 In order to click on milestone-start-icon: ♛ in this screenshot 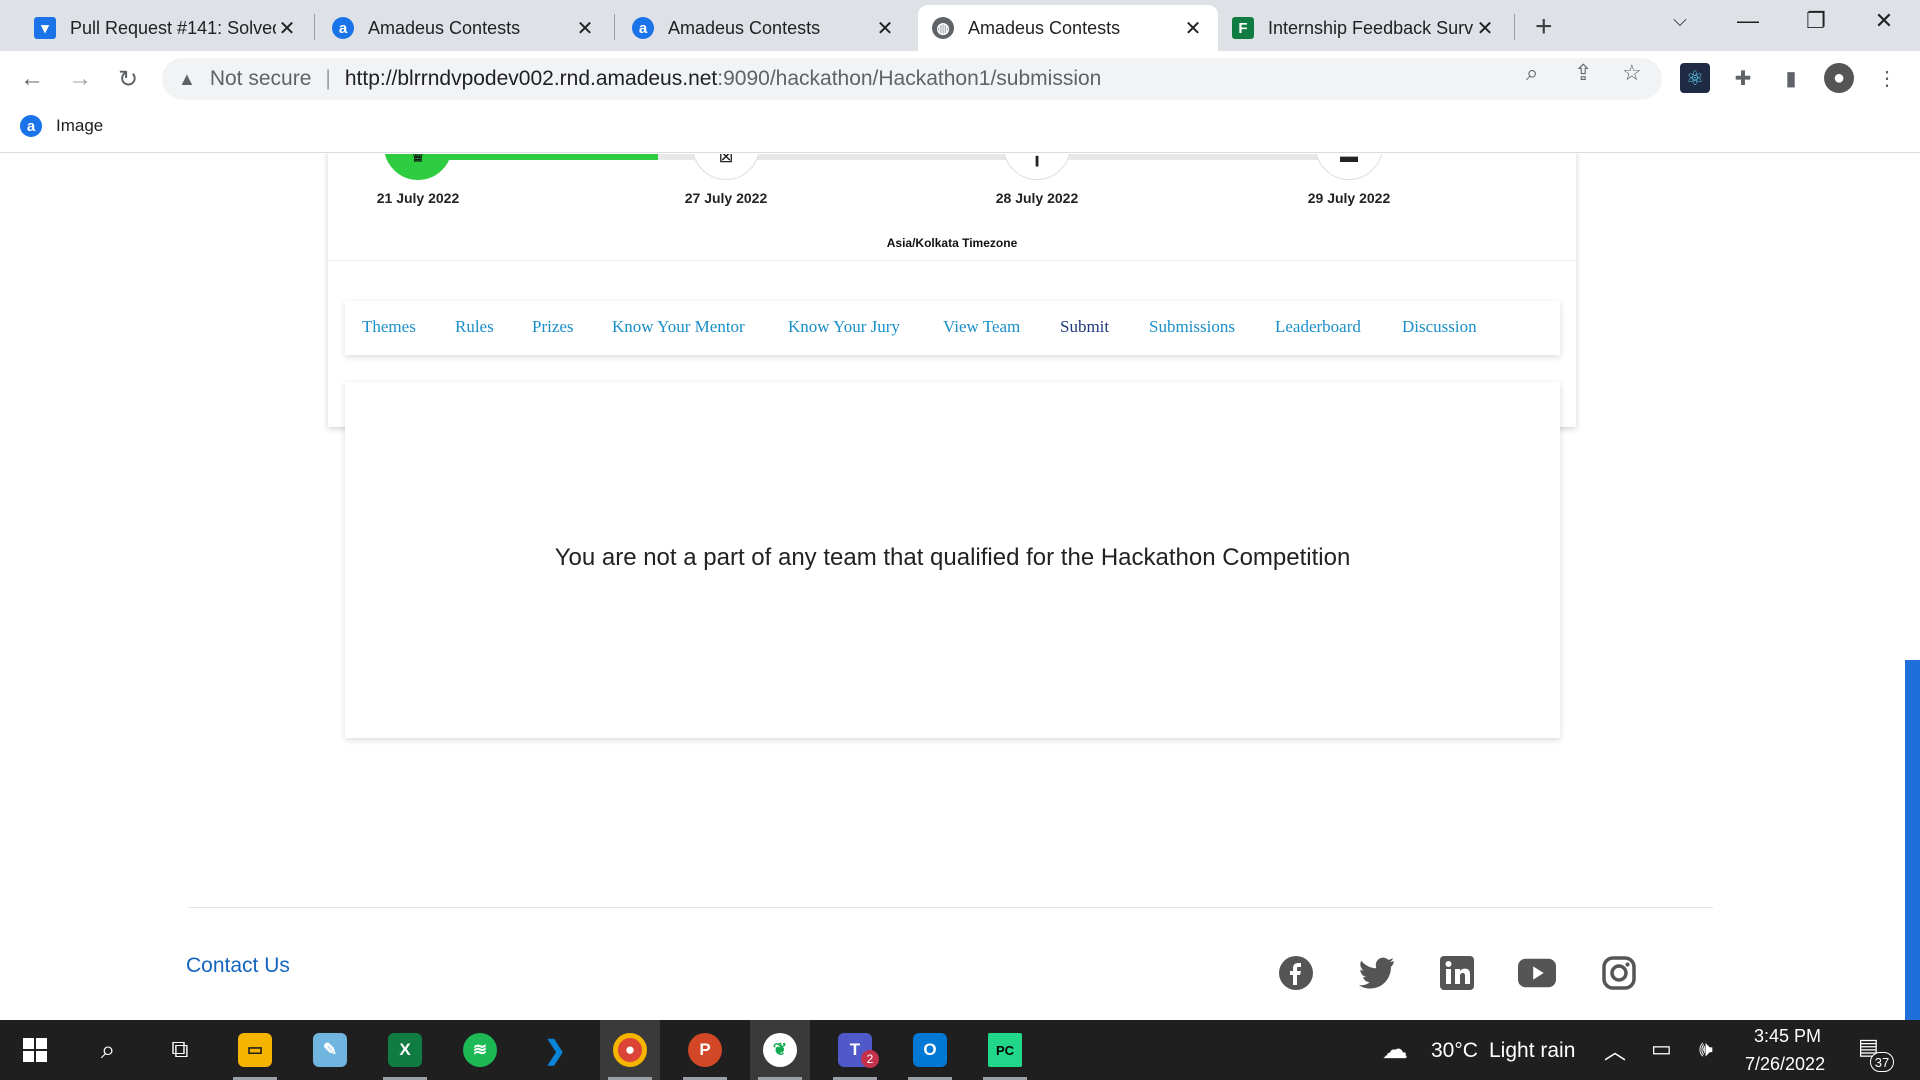, I will do `click(418, 167)`.